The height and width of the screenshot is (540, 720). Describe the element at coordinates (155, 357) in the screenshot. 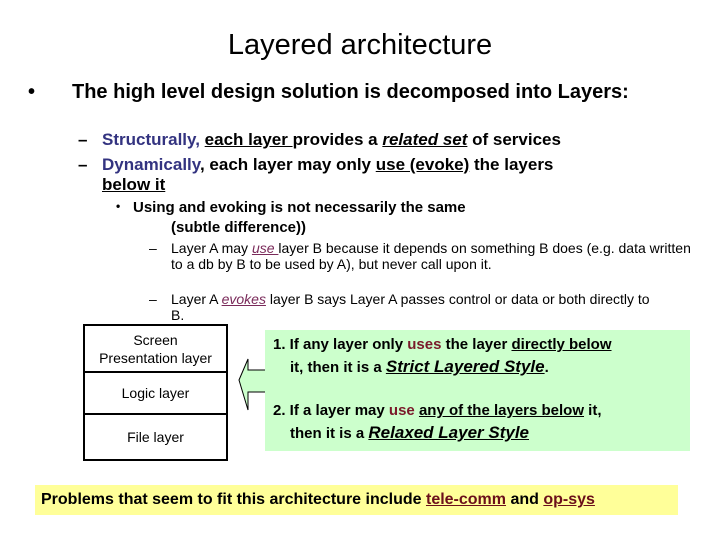

I see `layer-label: Presentation layer` at that location.